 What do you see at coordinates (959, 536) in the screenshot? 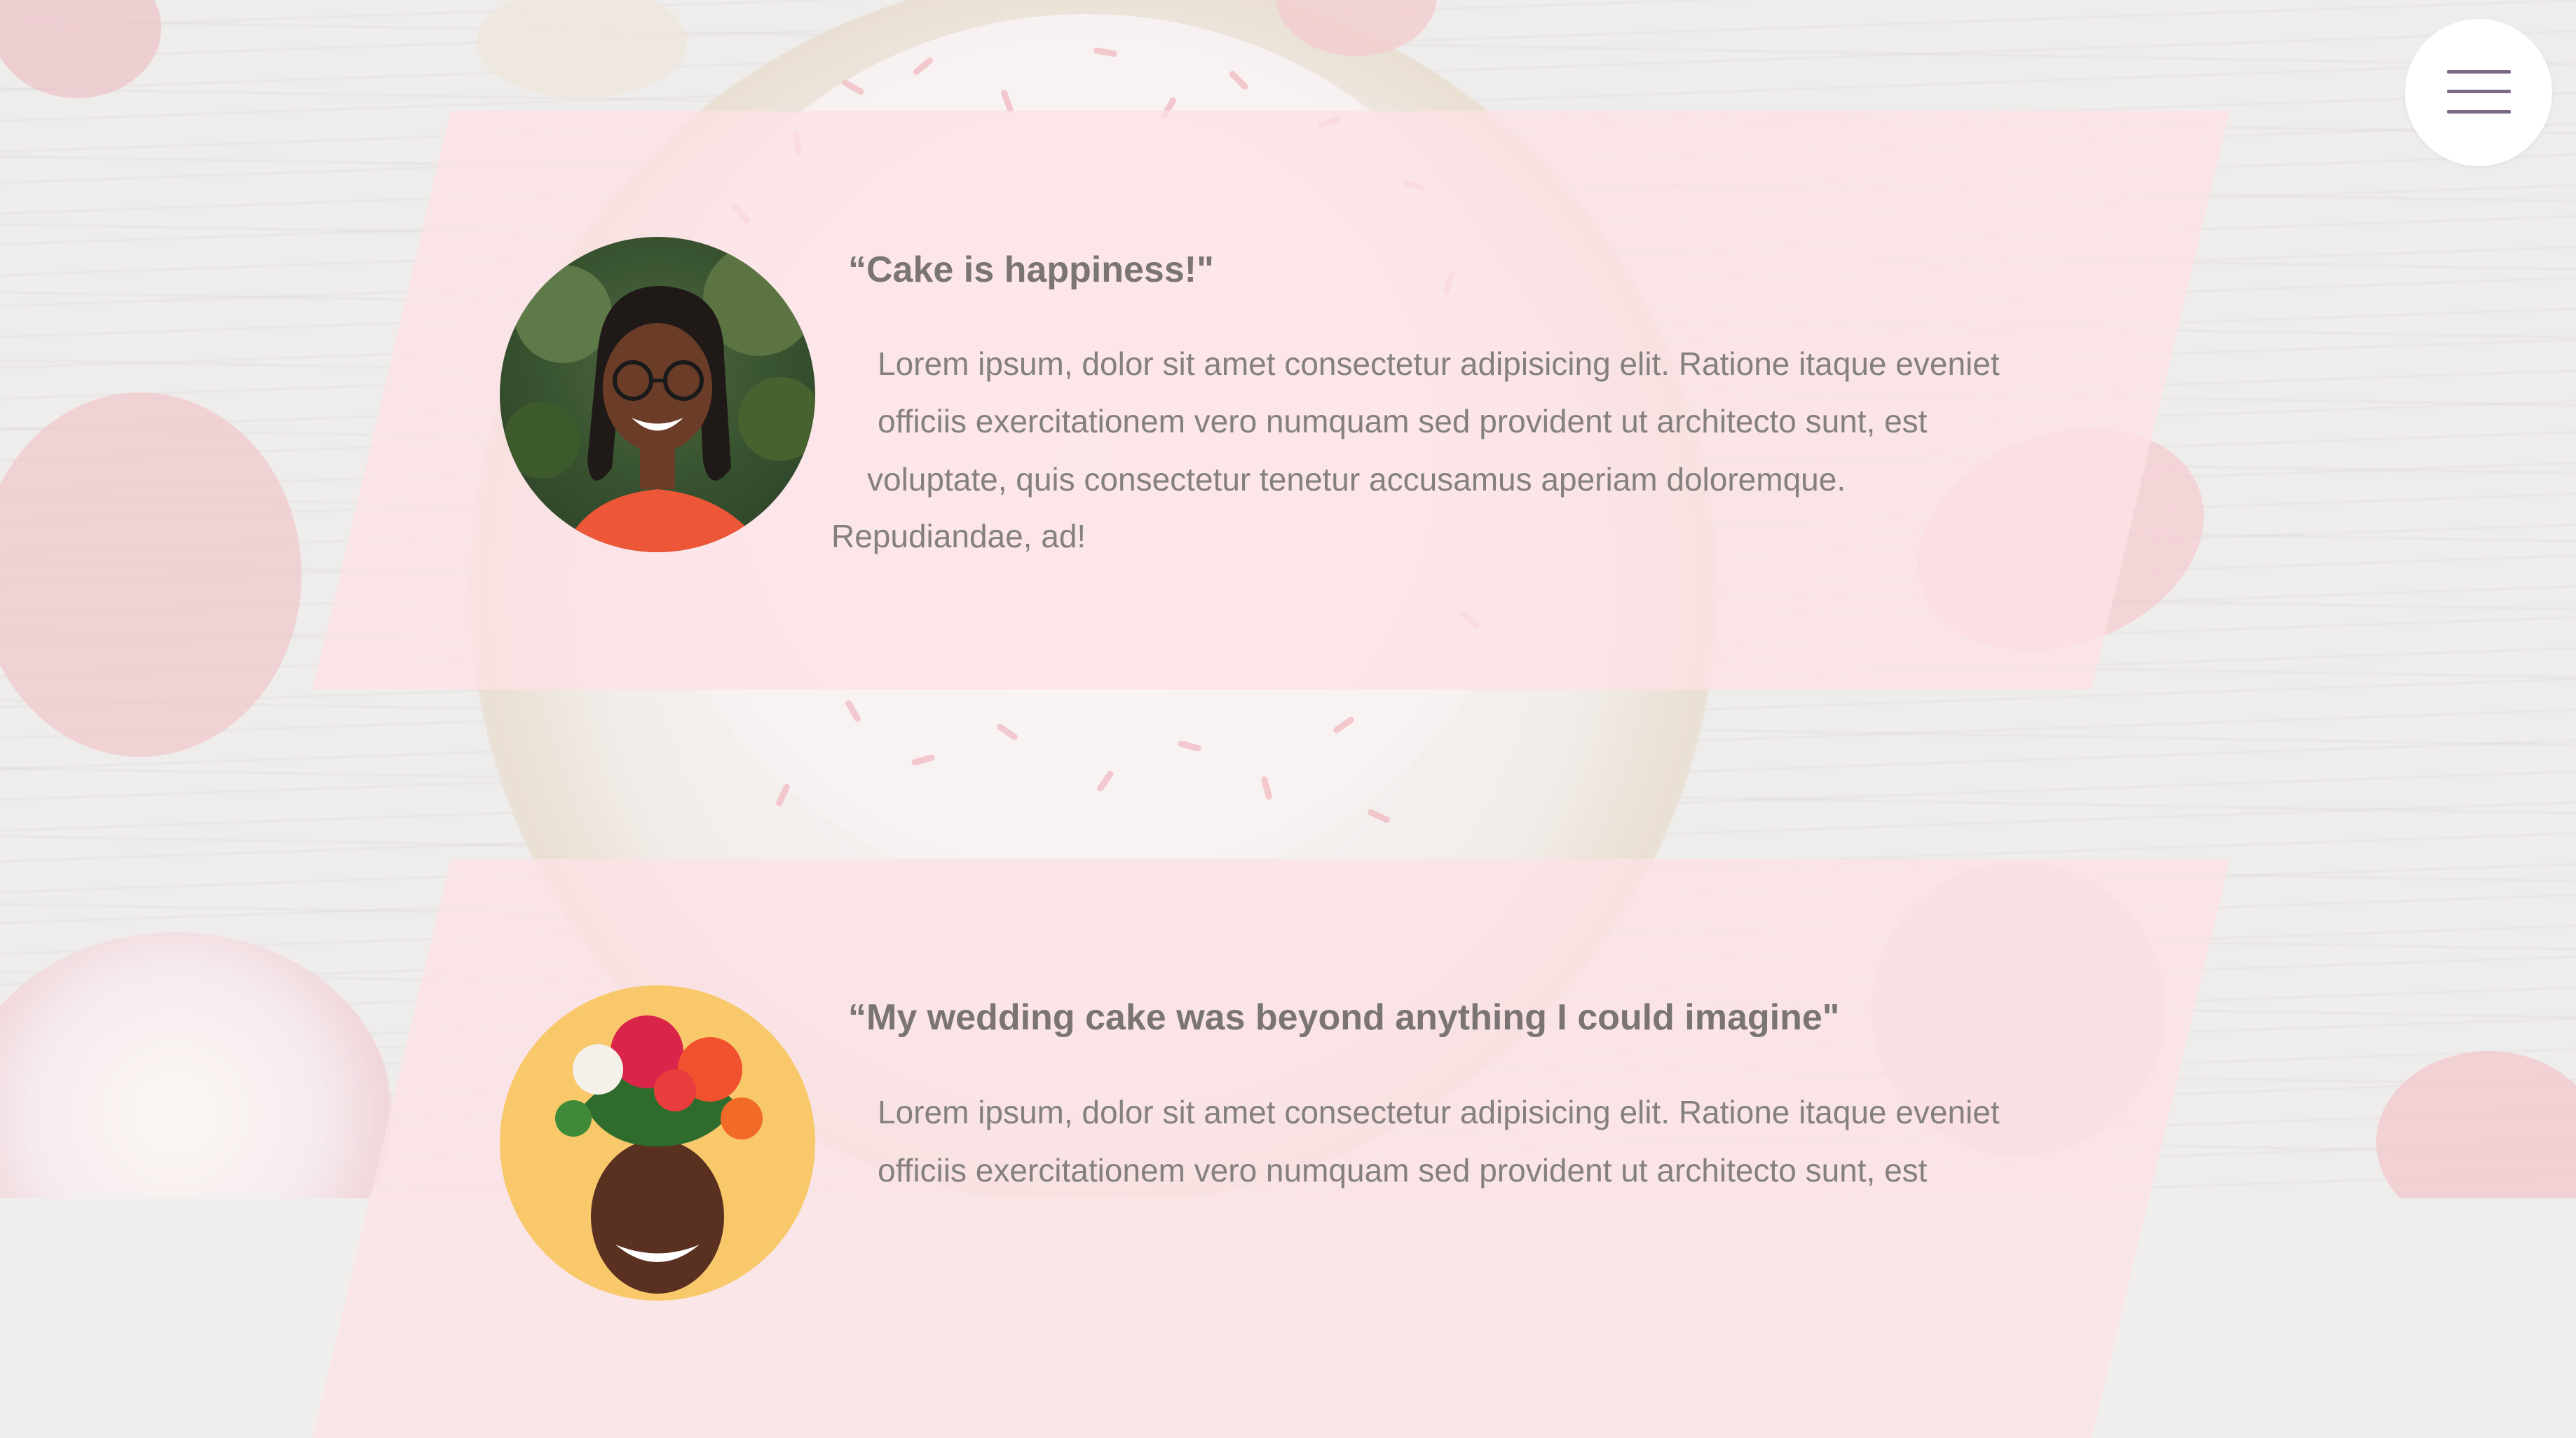
I see `testimonial-body-line: Repudiandae, ad!` at bounding box center [959, 536].